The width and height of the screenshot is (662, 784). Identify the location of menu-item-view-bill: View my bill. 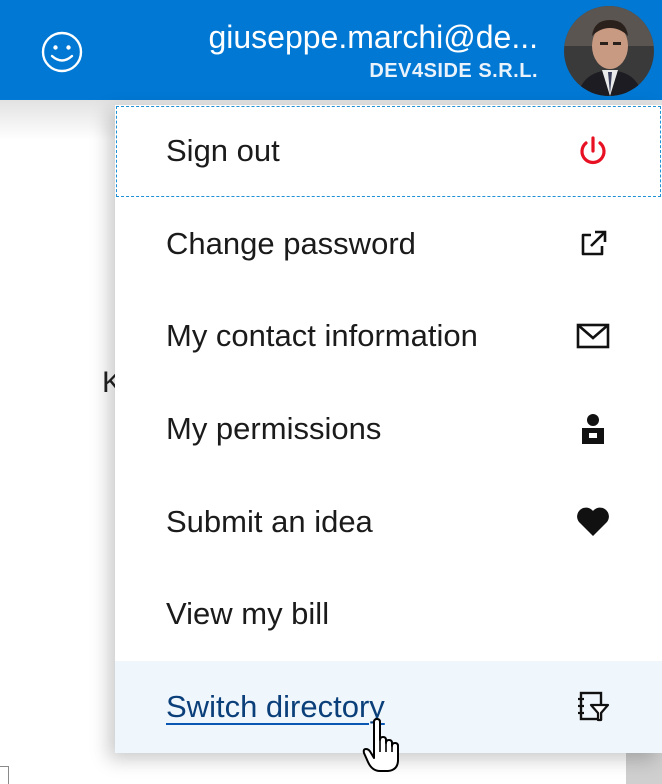
(388, 614).